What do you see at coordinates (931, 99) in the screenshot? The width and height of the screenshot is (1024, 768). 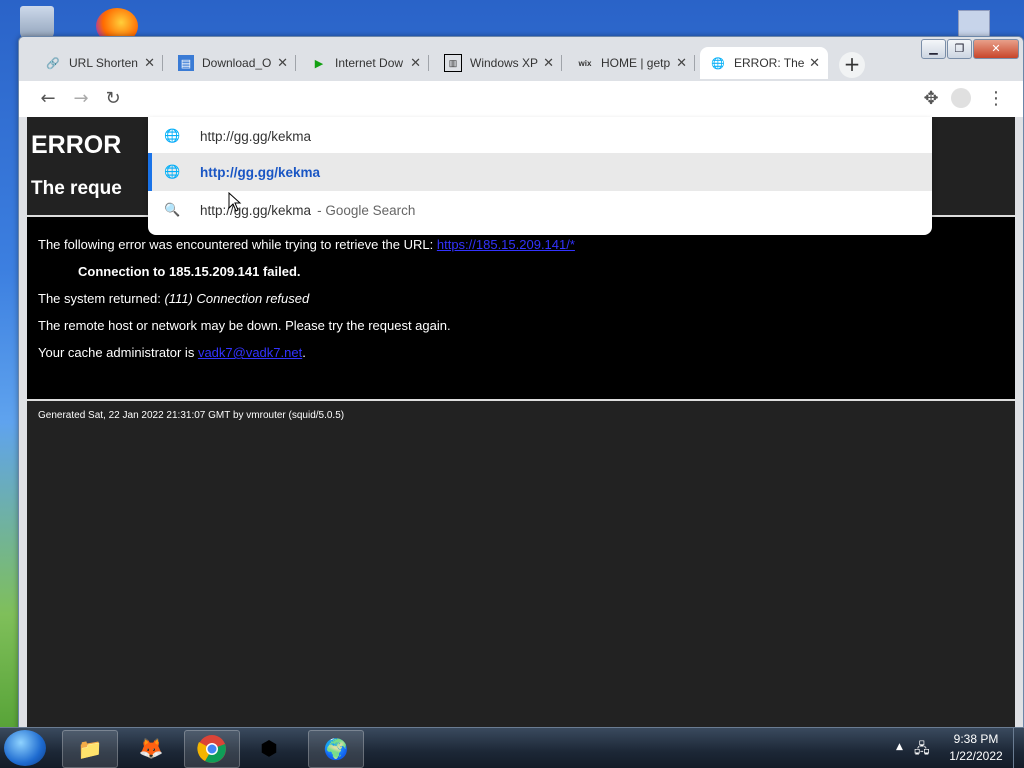 I see `extensions-puzzle-icon: ✥` at bounding box center [931, 99].